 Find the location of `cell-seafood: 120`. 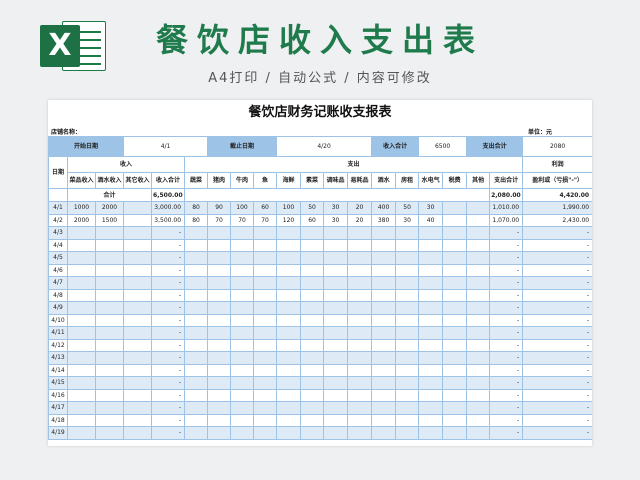

cell-seafood: 120 is located at coordinates (289, 220).